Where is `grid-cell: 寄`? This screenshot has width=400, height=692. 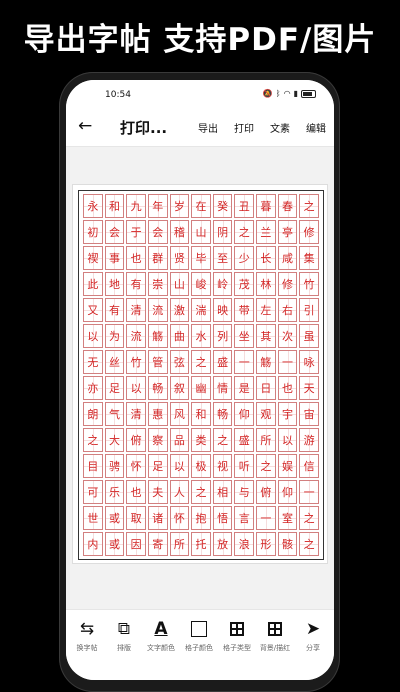 grid-cell: 寄 is located at coordinates (157, 544).